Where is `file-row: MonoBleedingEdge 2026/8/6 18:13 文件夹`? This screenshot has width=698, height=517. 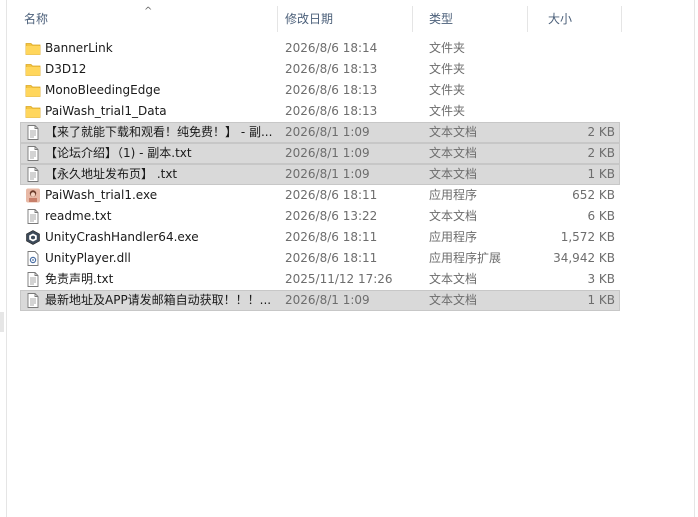 file-row: MonoBleedingEdge 2026/8/6 18:13 文件夹 is located at coordinates (320, 90).